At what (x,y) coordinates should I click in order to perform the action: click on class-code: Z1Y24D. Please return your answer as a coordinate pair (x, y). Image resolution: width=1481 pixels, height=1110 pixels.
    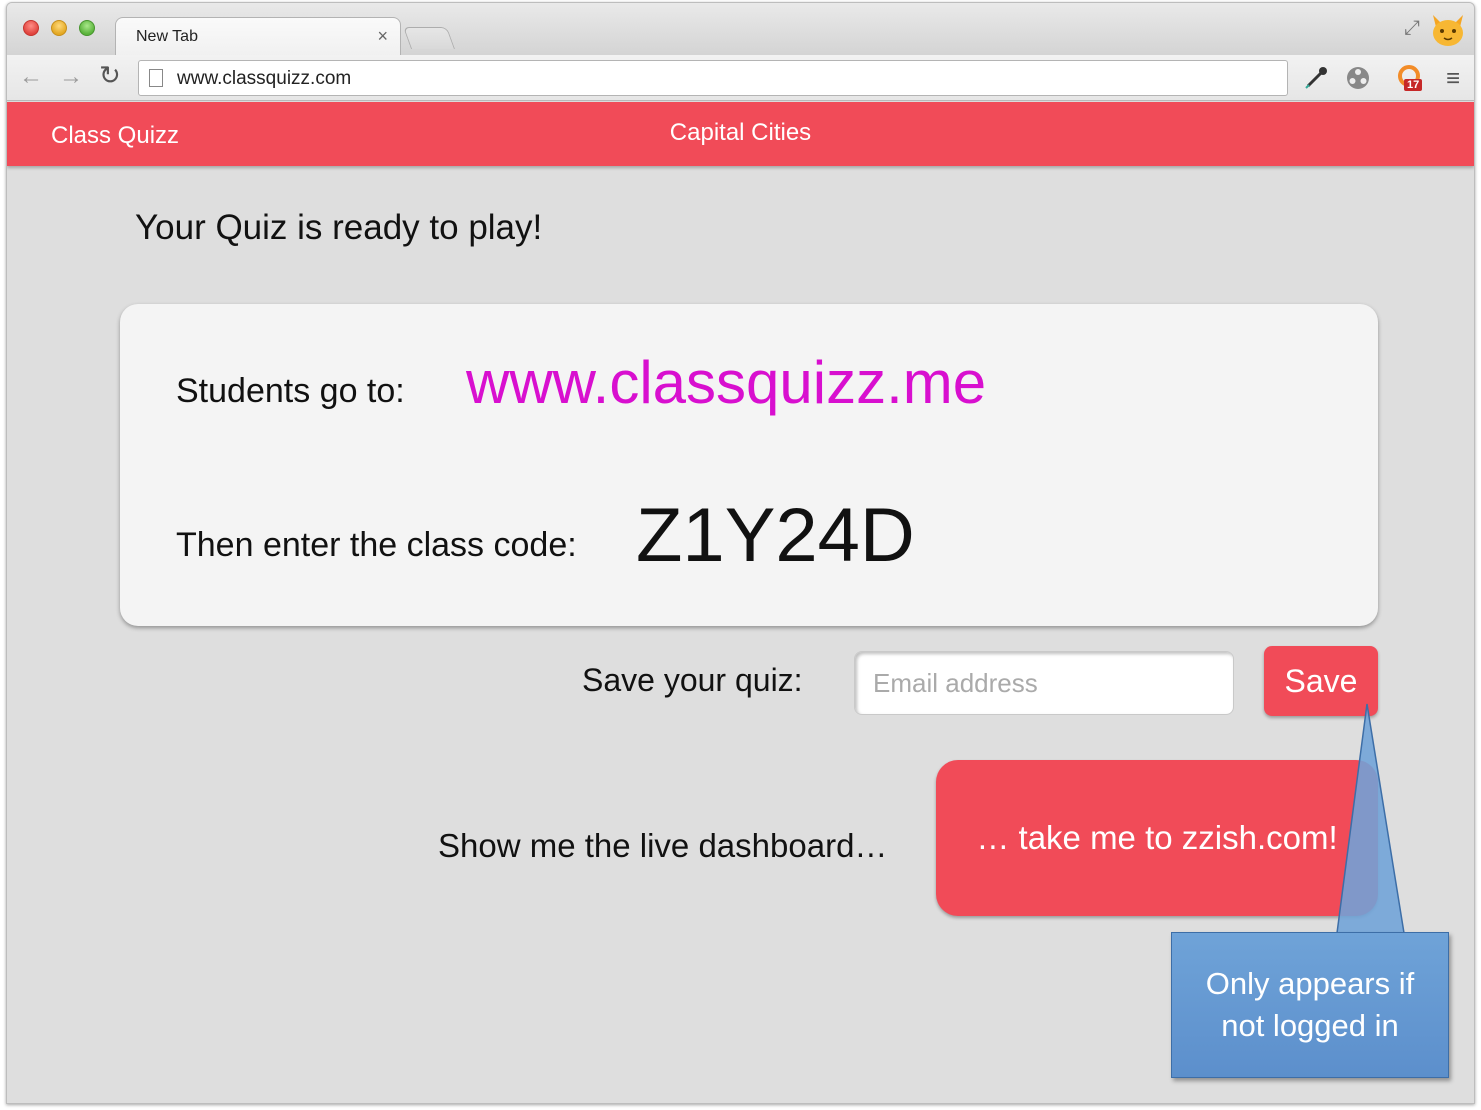
    Looking at the image, I should click on (775, 535).